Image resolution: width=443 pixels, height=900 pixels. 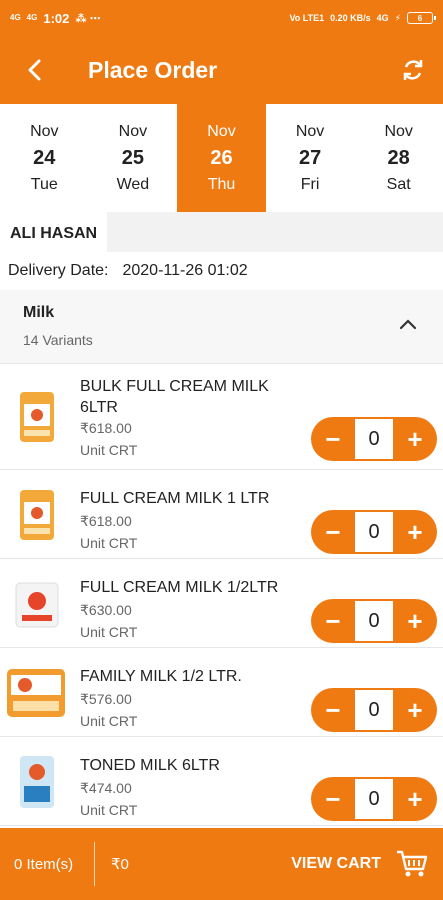 I want to click on back-button, so click(x=35, y=70).